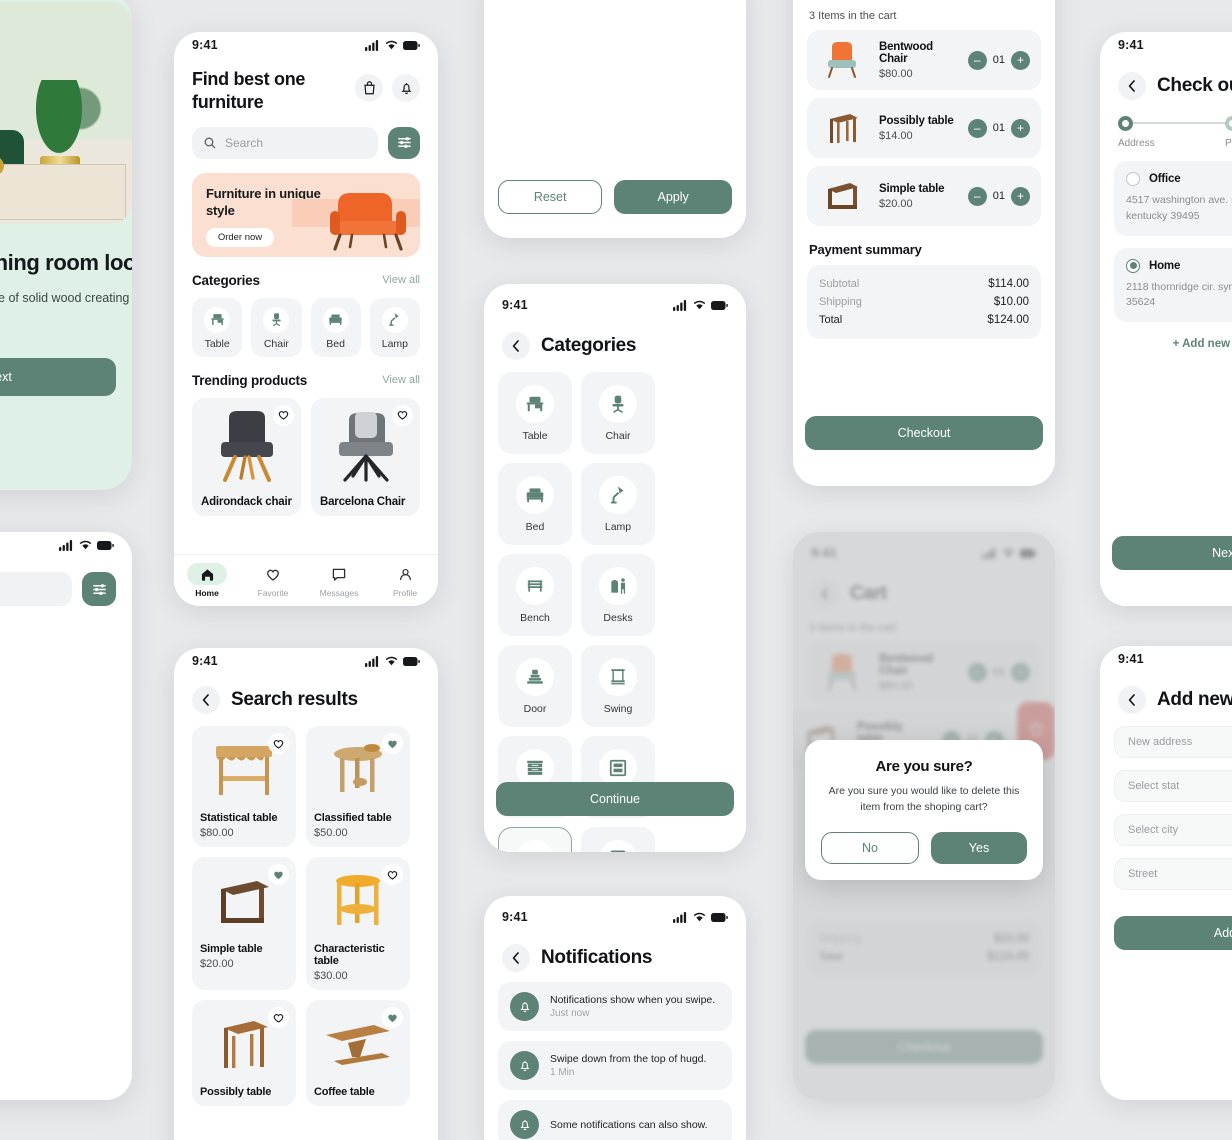  Describe the element at coordinates (273, 593) in the screenshot. I see `tab-label: Favorite` at that location.